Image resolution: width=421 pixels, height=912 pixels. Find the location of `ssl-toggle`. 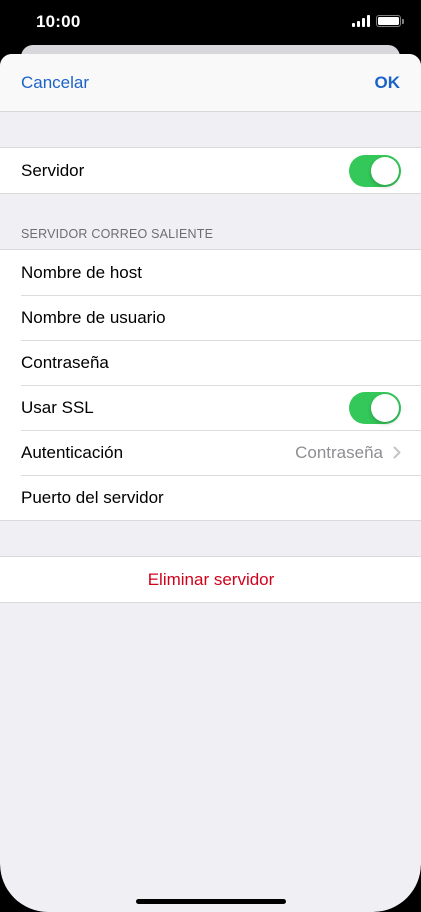

ssl-toggle is located at coordinates (375, 407).